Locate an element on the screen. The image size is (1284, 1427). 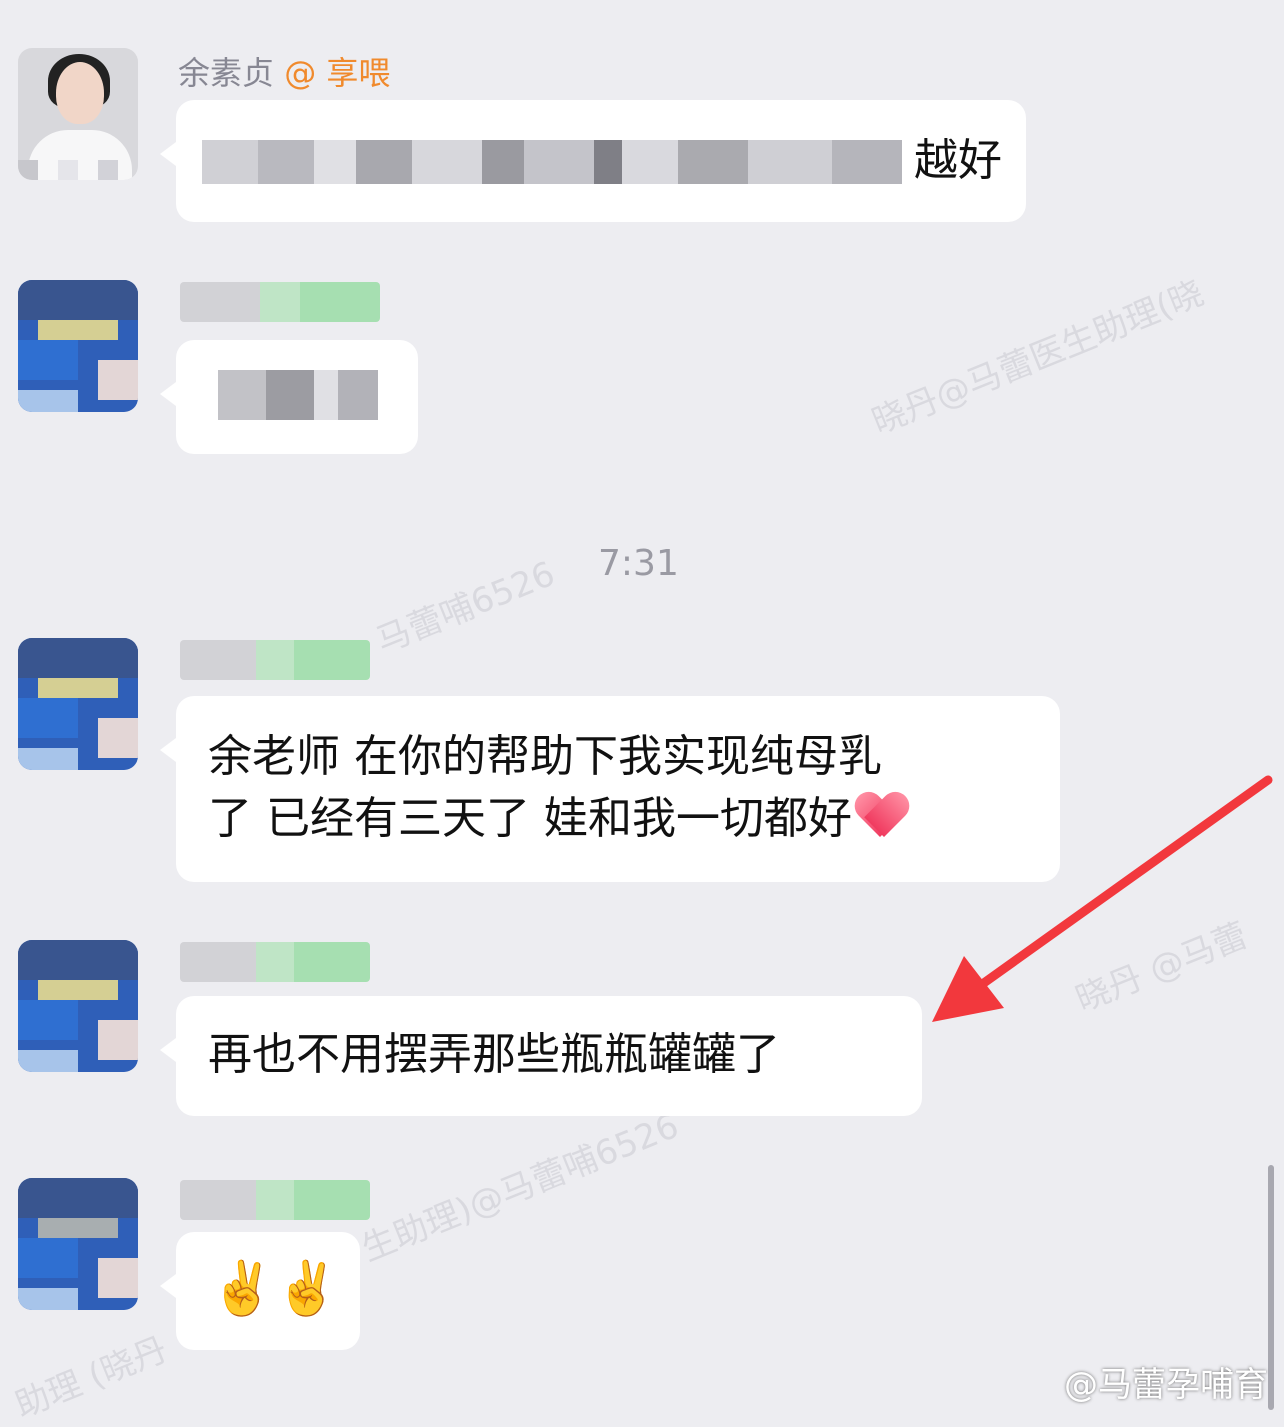
message-text: 再也不用摆弄那些瓶瓶罐罐了 is located at coordinates (494, 1054).